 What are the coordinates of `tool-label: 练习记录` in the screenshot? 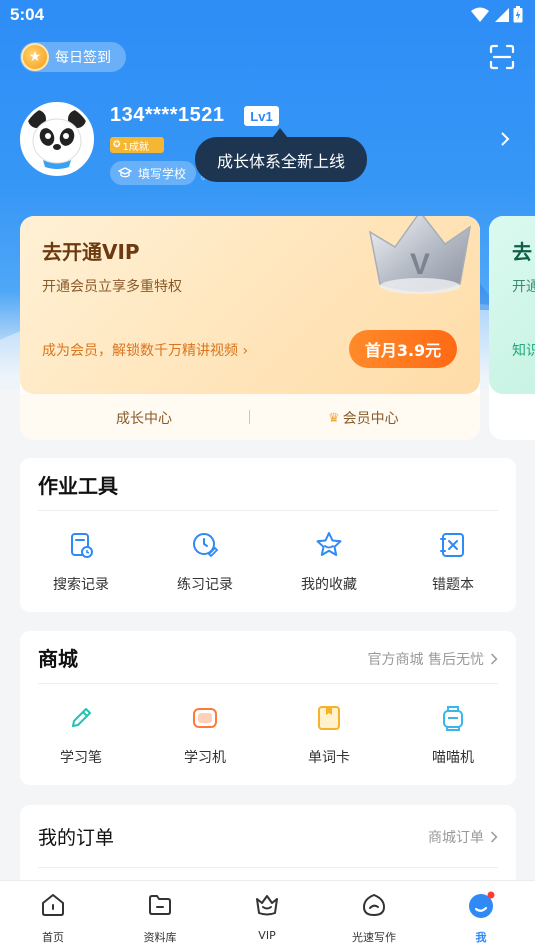 It's located at (205, 585).